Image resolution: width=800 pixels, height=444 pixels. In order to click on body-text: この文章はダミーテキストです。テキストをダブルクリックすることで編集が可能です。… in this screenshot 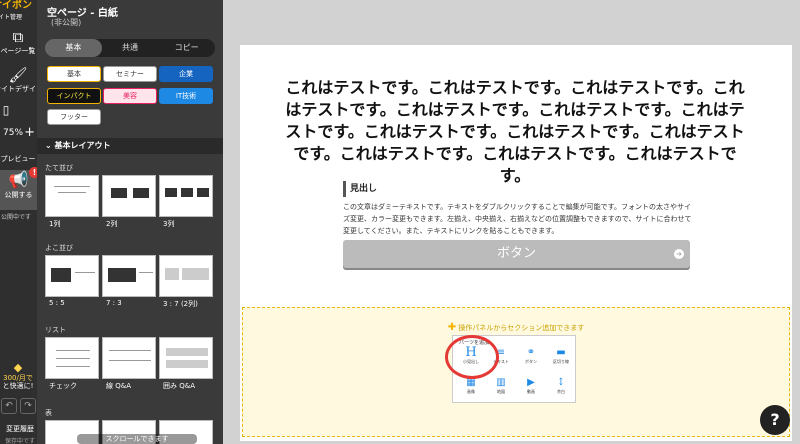, I will do `click(518, 219)`.